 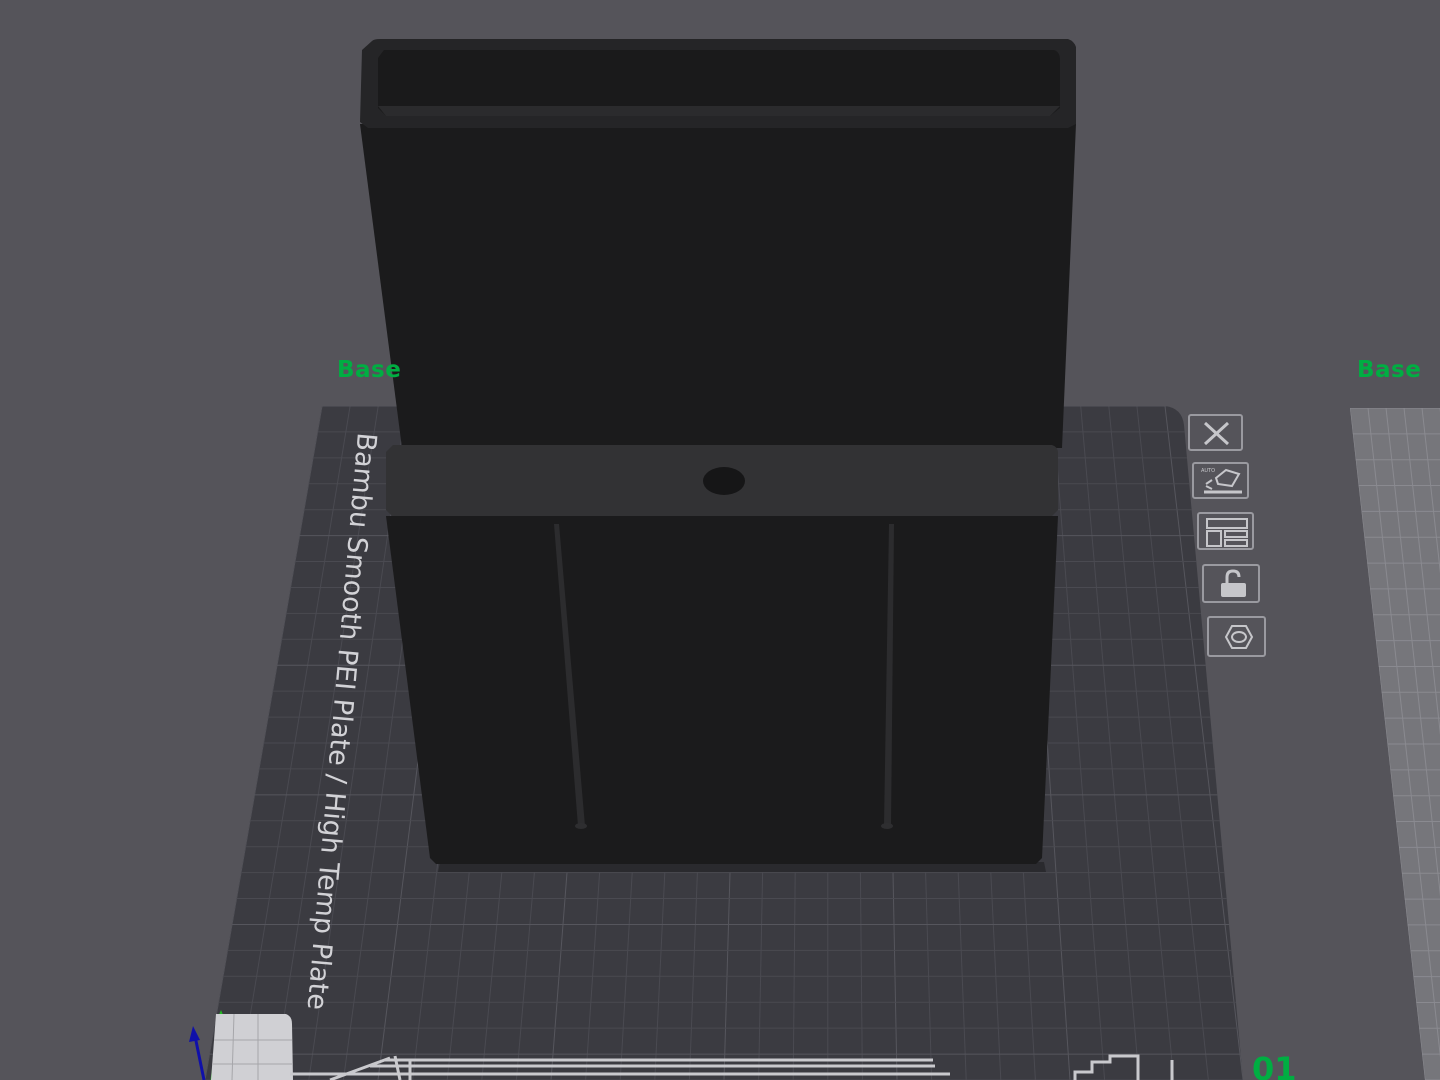 I want to click on arrange-icon, so click(x=1227, y=532).